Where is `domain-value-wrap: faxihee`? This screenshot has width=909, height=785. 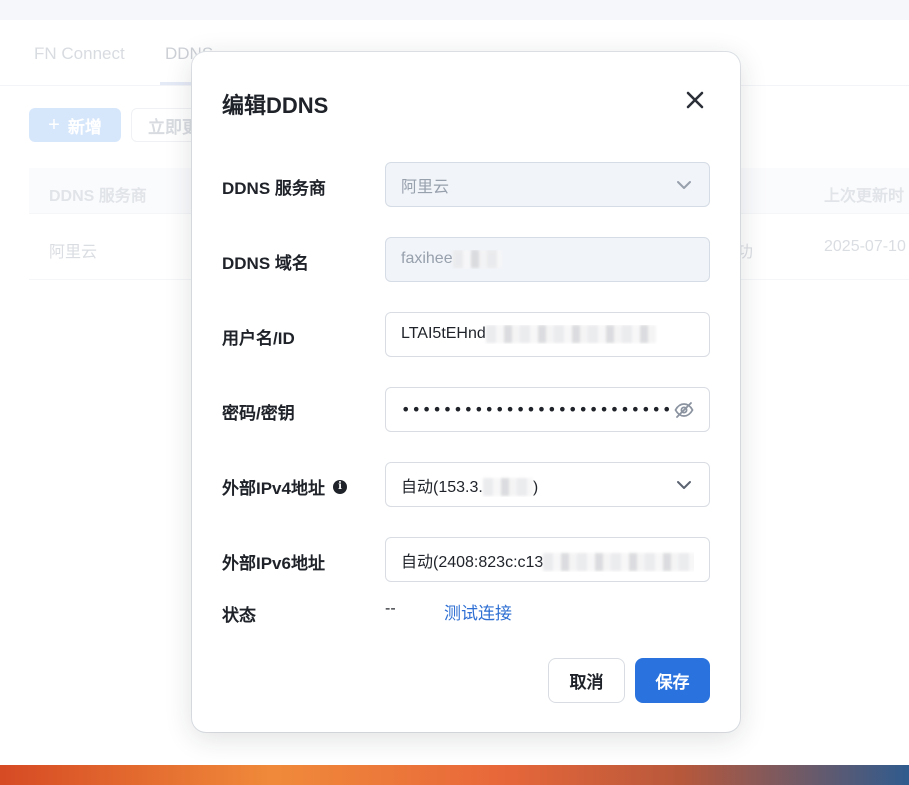
domain-value-wrap: faxihee is located at coordinates (547, 259).